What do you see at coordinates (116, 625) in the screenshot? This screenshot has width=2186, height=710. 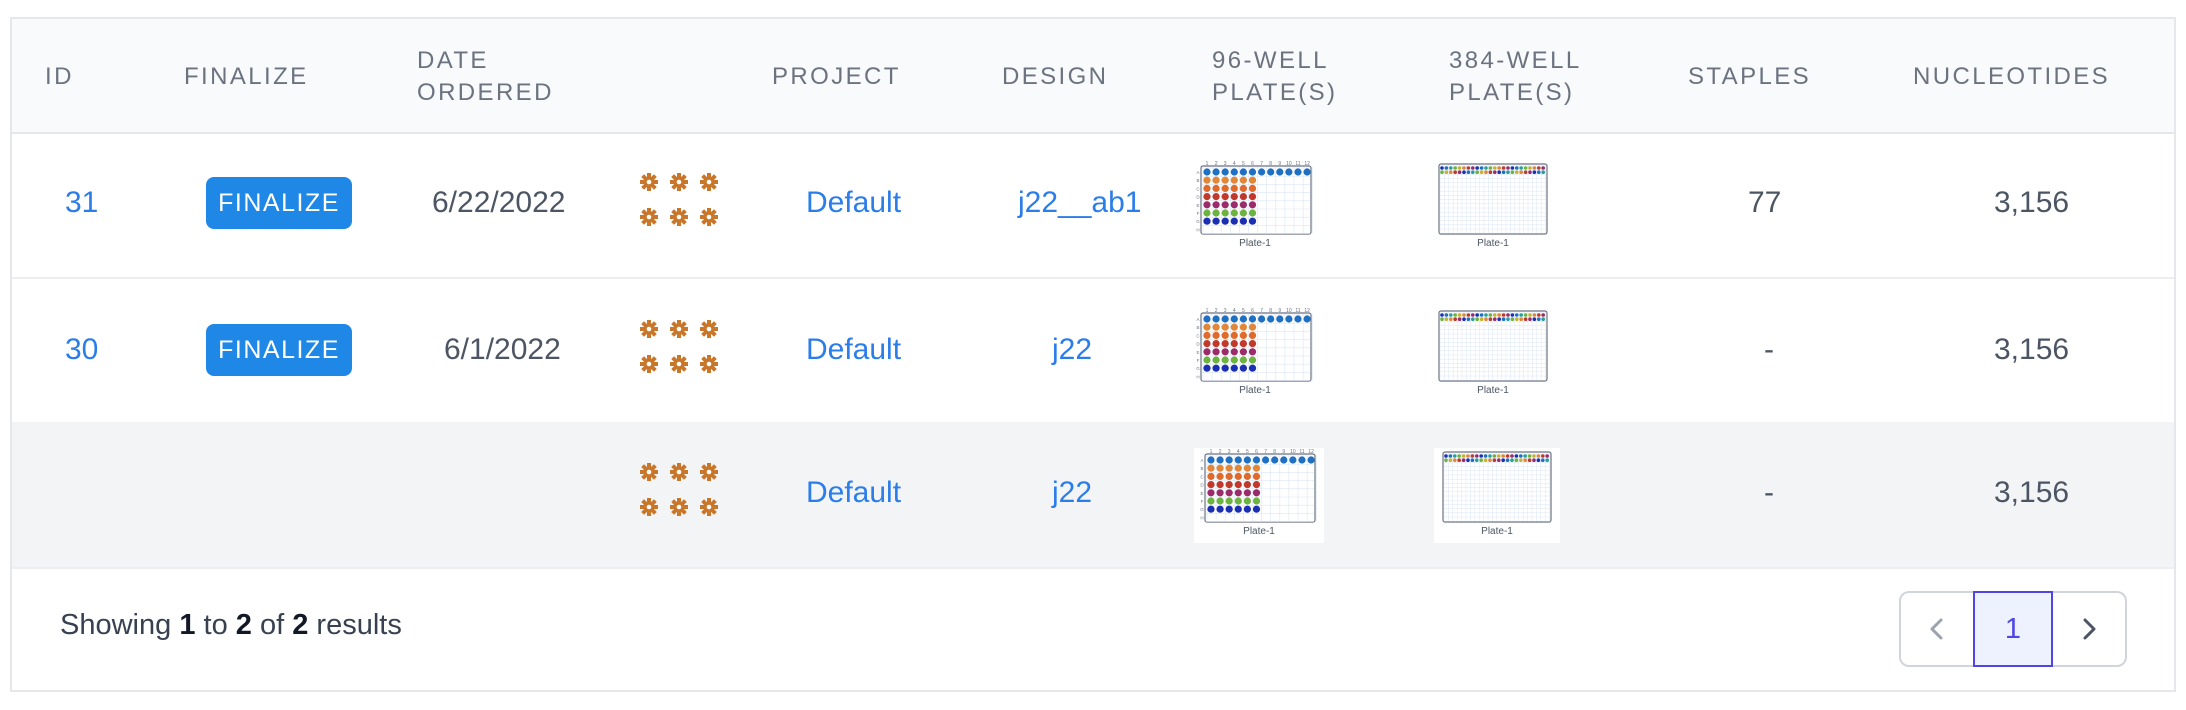 I see `summary-showing: Showing` at bounding box center [116, 625].